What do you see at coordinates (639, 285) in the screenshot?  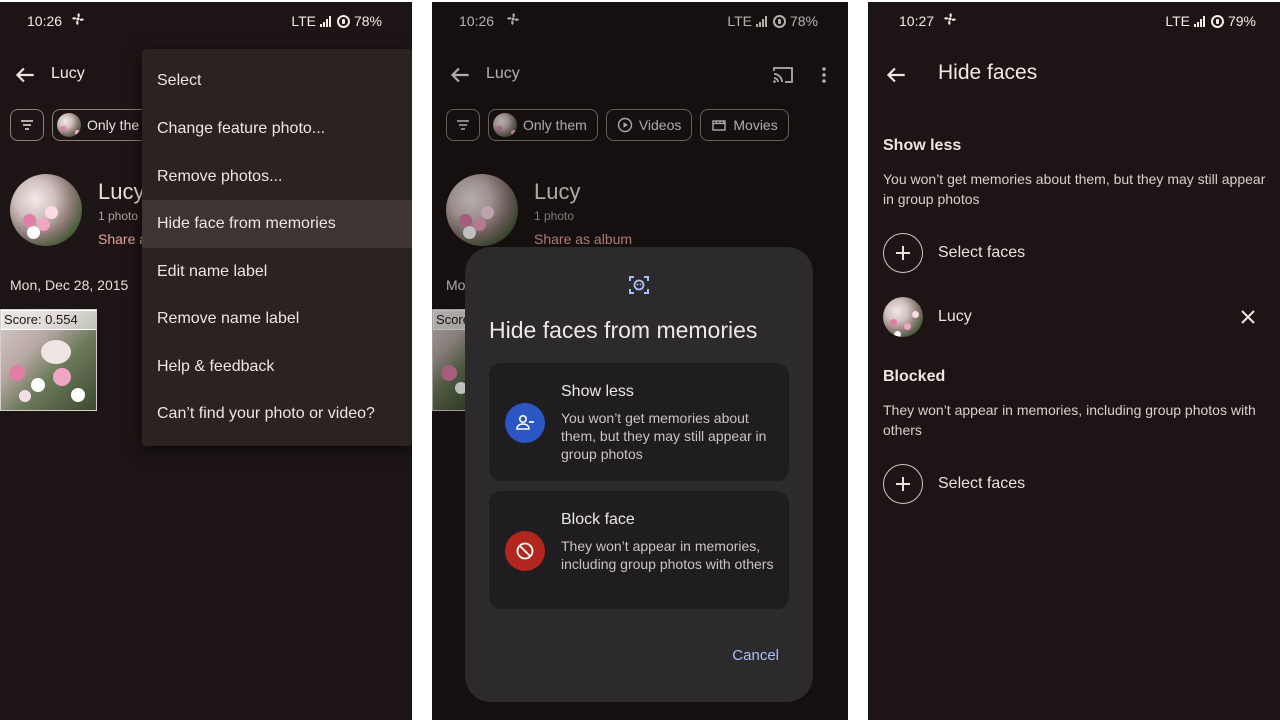 I see `face-frame-icon` at bounding box center [639, 285].